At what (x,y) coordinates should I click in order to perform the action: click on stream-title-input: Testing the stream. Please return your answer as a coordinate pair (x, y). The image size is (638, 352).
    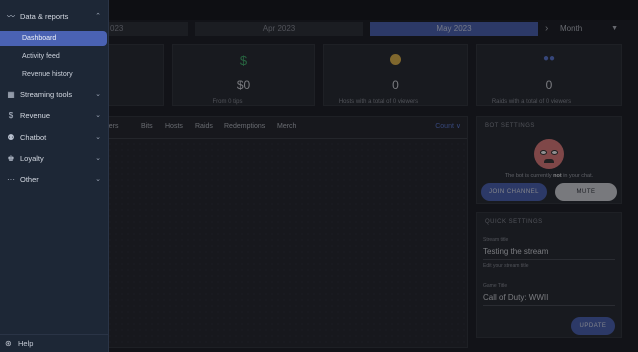
    Looking at the image, I should click on (549, 253).